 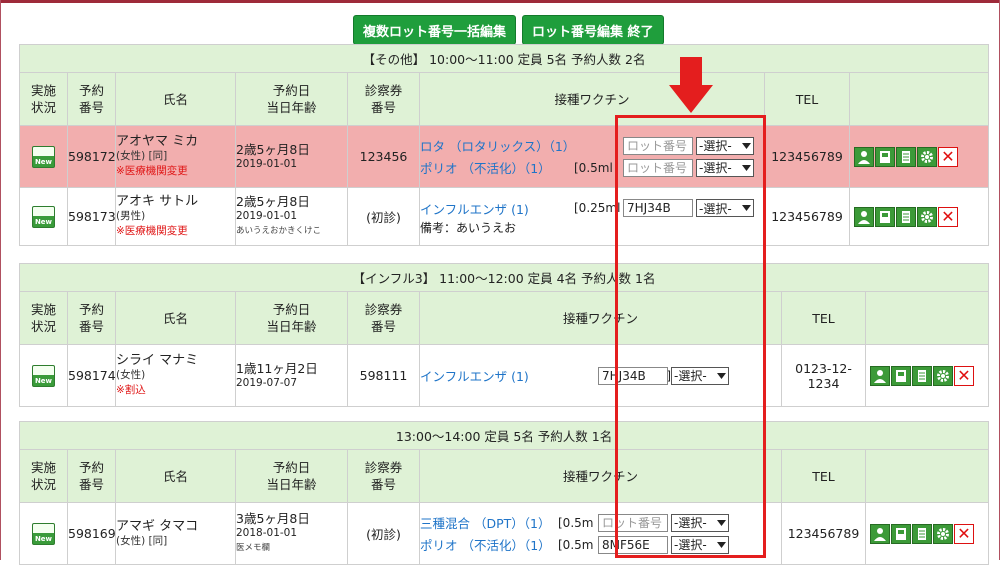 What do you see at coordinates (927, 318) in the screenshot?
I see `col-actions` at bounding box center [927, 318].